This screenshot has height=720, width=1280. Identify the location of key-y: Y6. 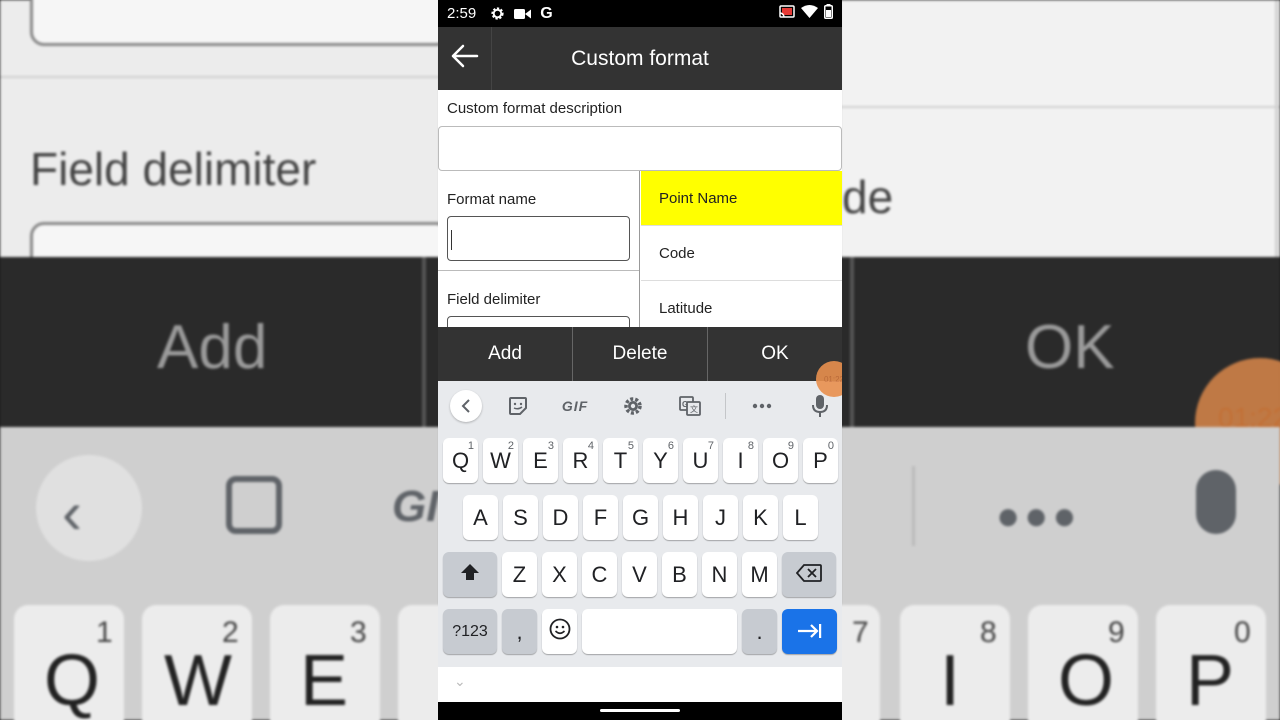
(660, 460).